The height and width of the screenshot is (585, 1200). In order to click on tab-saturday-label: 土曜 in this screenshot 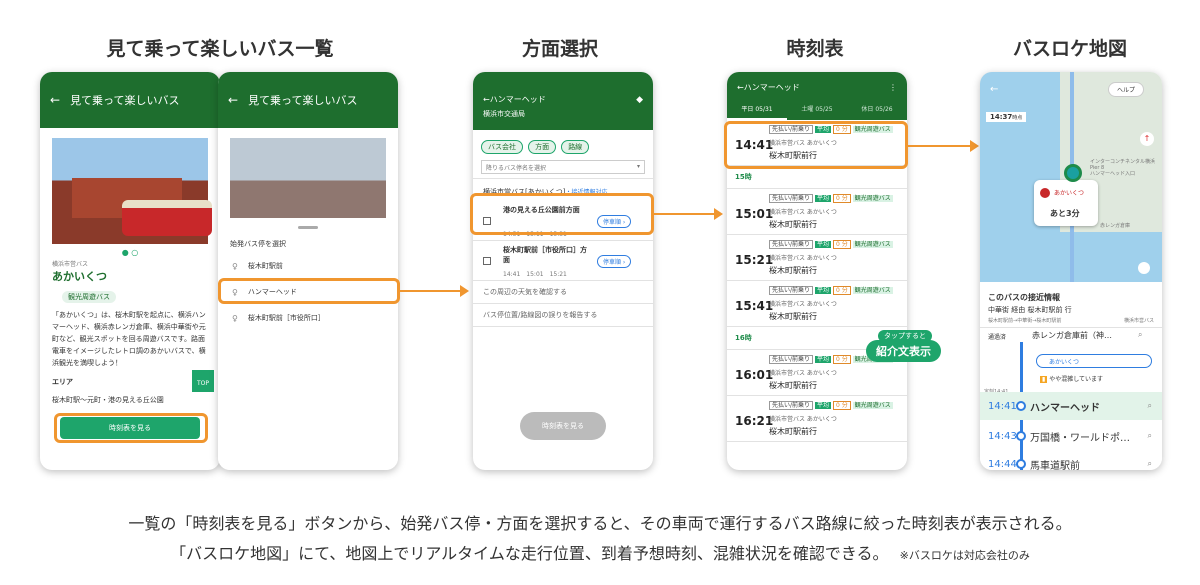, I will do `click(807, 109)`.